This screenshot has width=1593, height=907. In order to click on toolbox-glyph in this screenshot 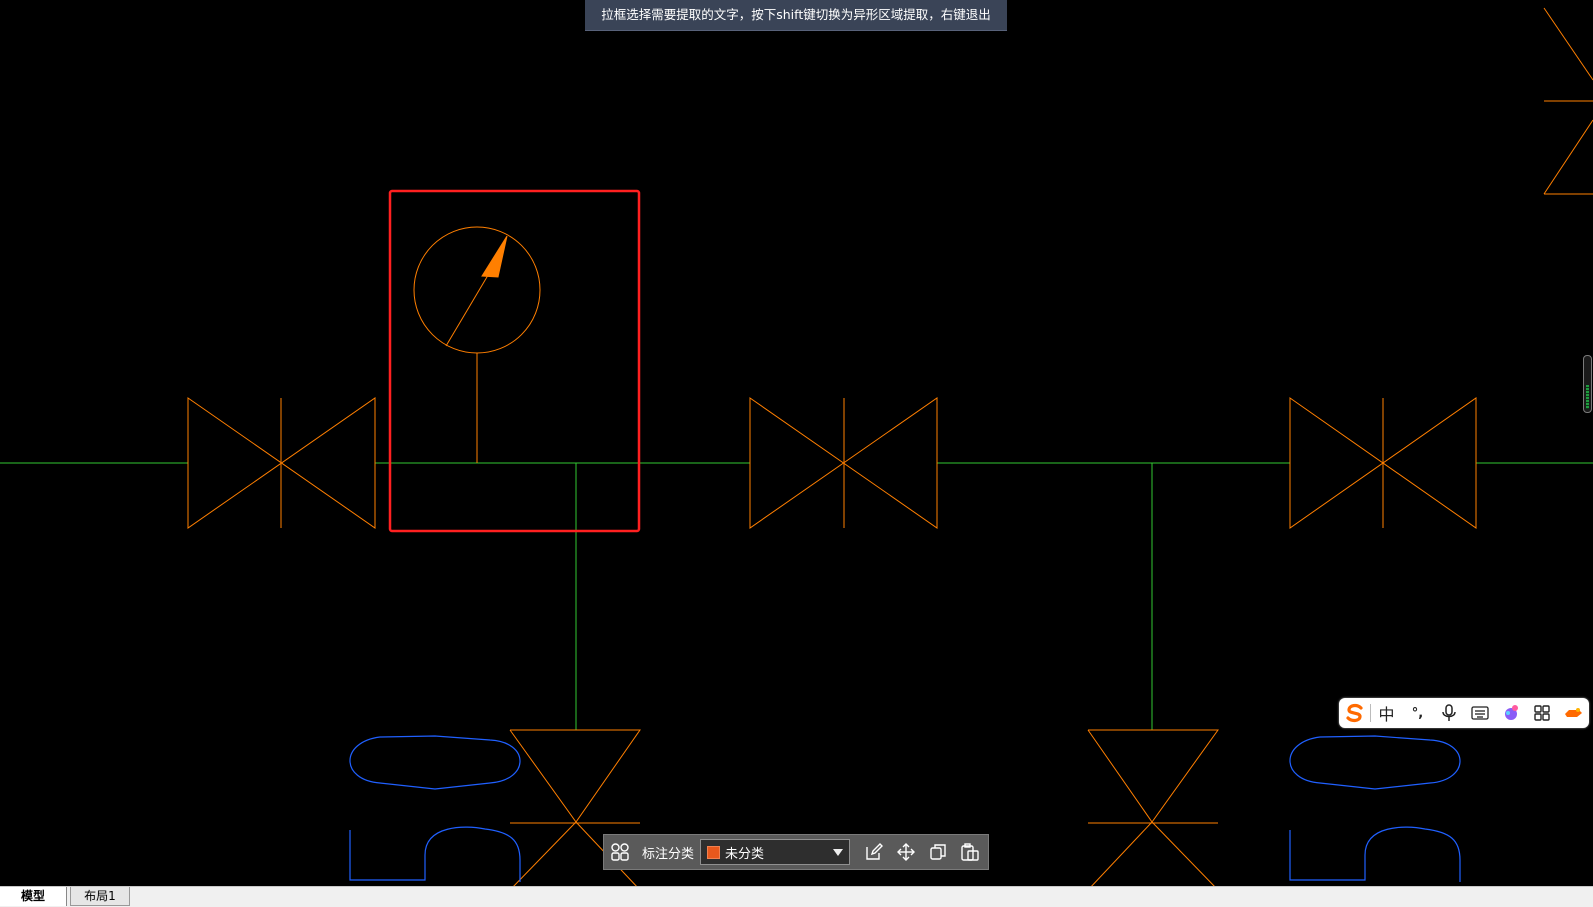, I will do `click(1573, 712)`.